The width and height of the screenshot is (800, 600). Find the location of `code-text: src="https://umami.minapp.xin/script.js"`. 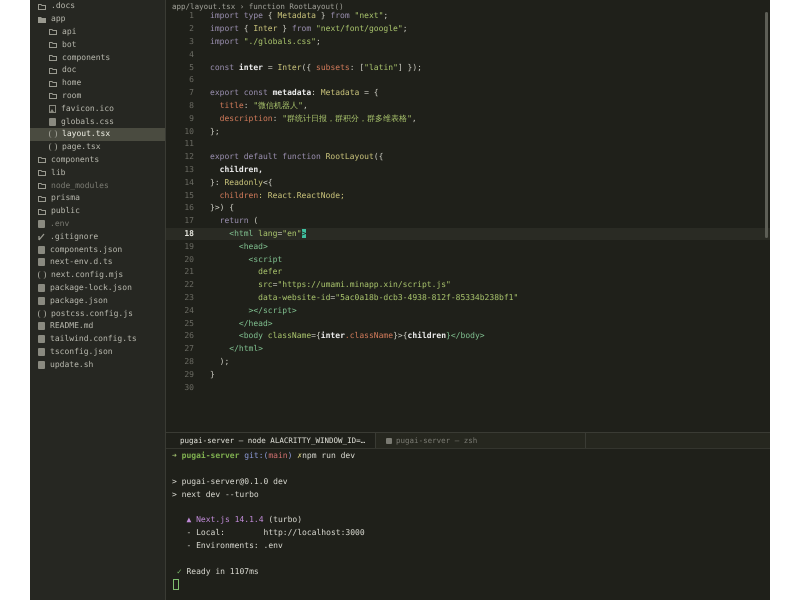

code-text: src="https://umami.minapp.xin/script.js" is located at coordinates (354, 285).